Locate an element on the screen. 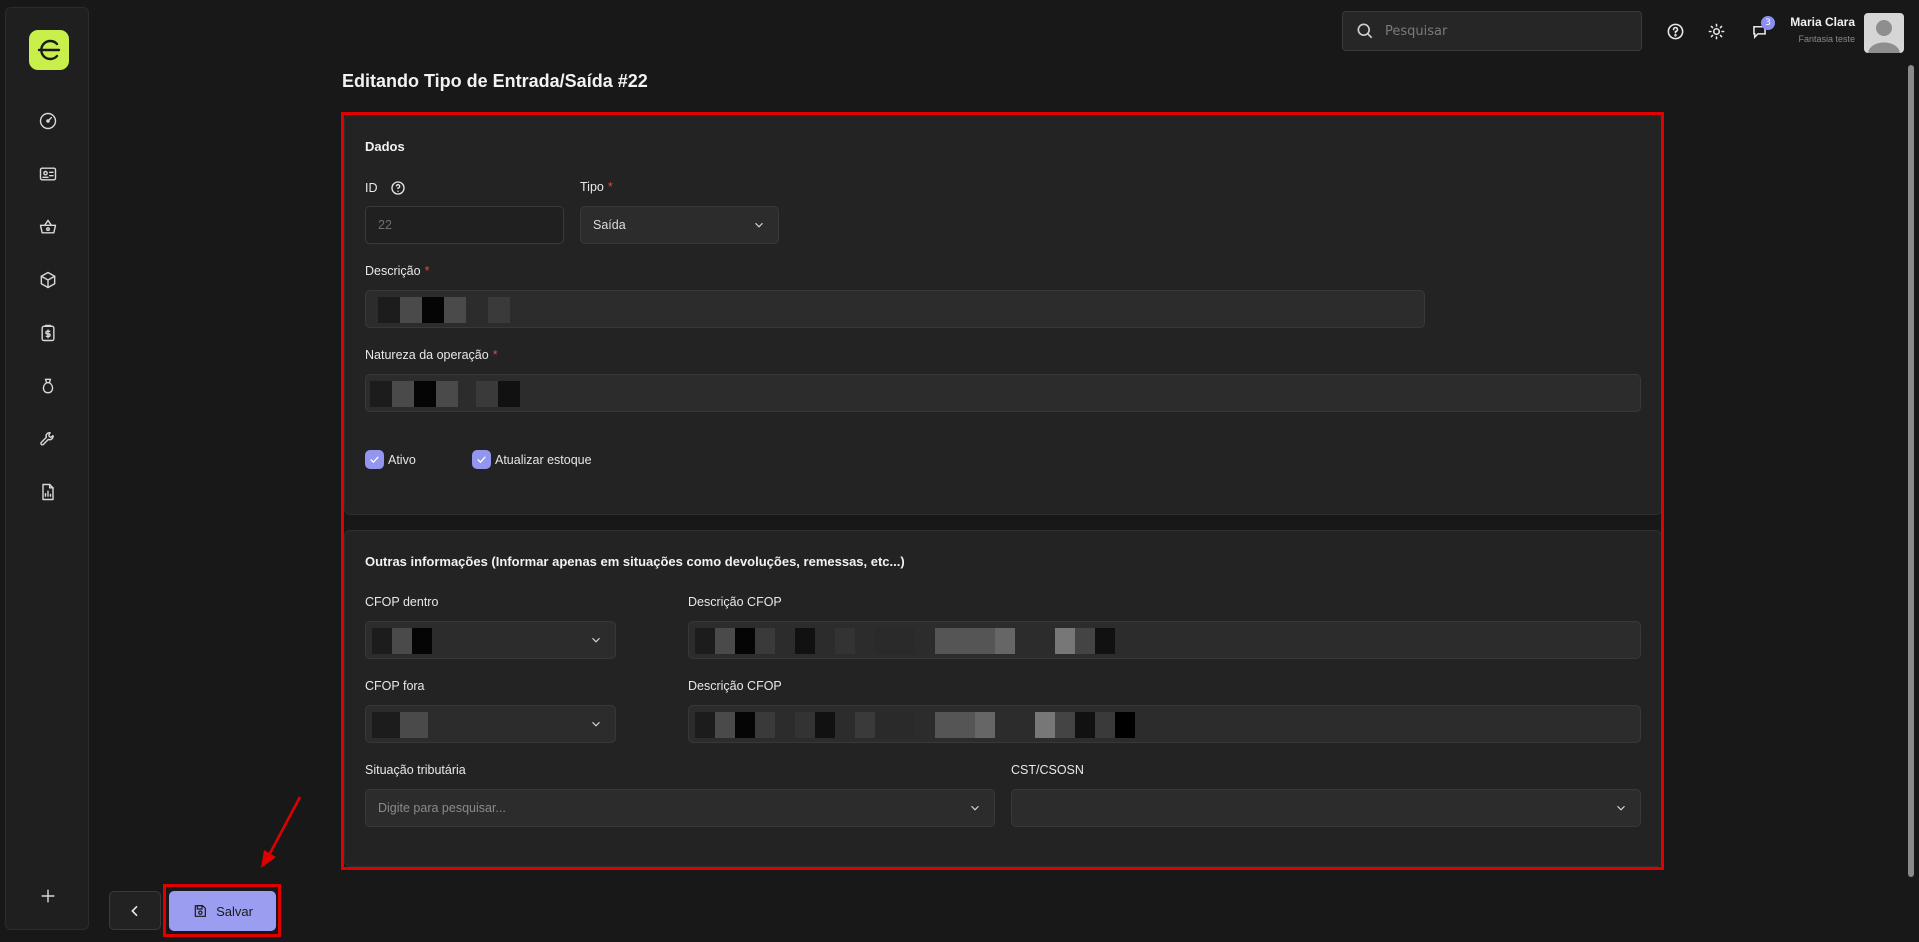 The height and width of the screenshot is (942, 1919). search-input is located at coordinates (1505, 31).